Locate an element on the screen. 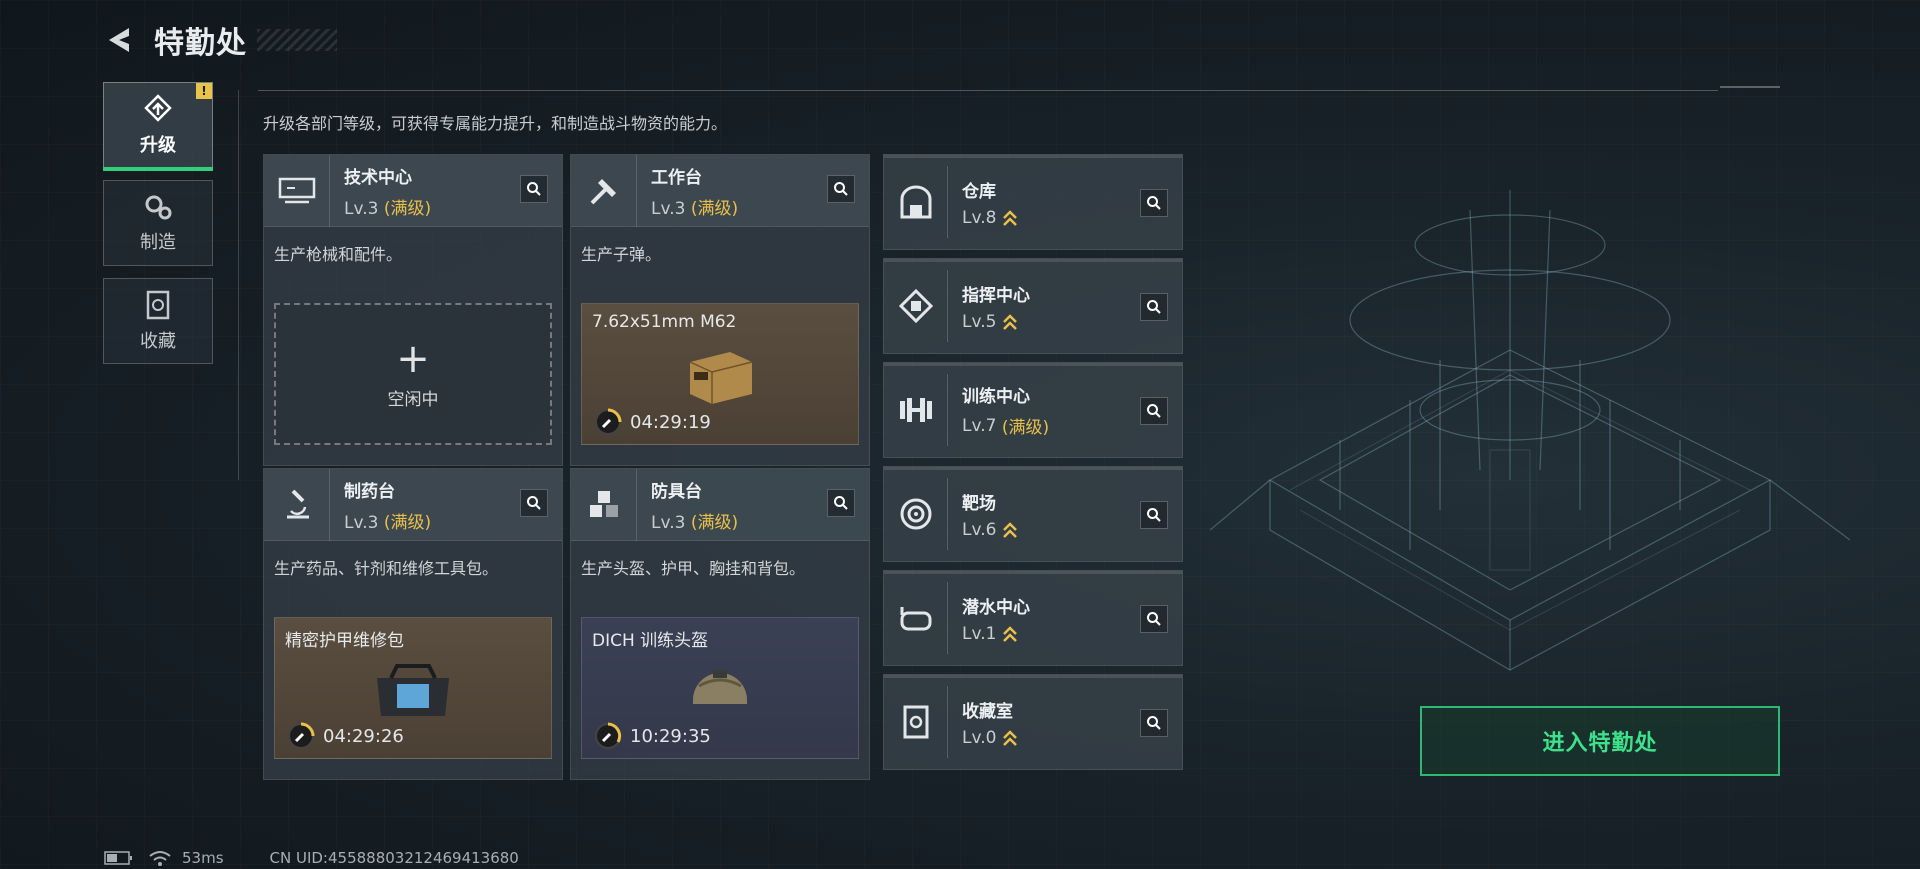 This screenshot has height=869, width=1920. command-chip-icon is located at coordinates (916, 306).